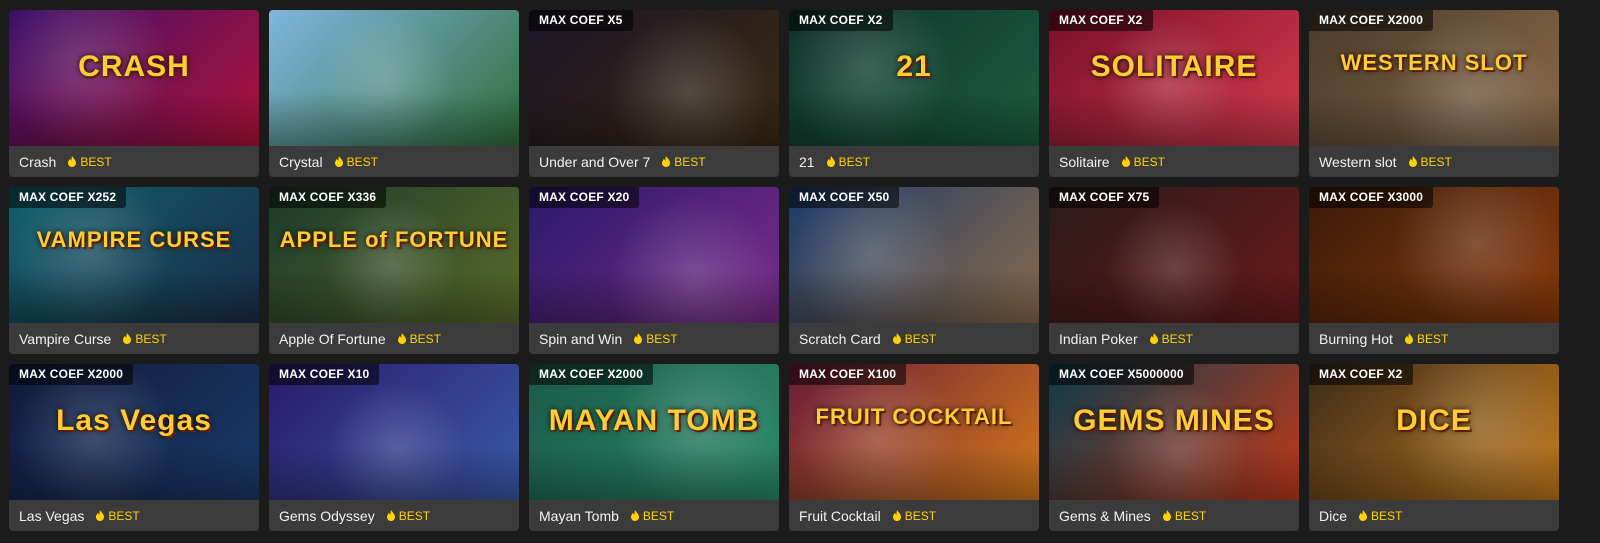 This screenshot has height=543, width=1600. I want to click on game-card-footer: Crystal BEST, so click(394, 161).